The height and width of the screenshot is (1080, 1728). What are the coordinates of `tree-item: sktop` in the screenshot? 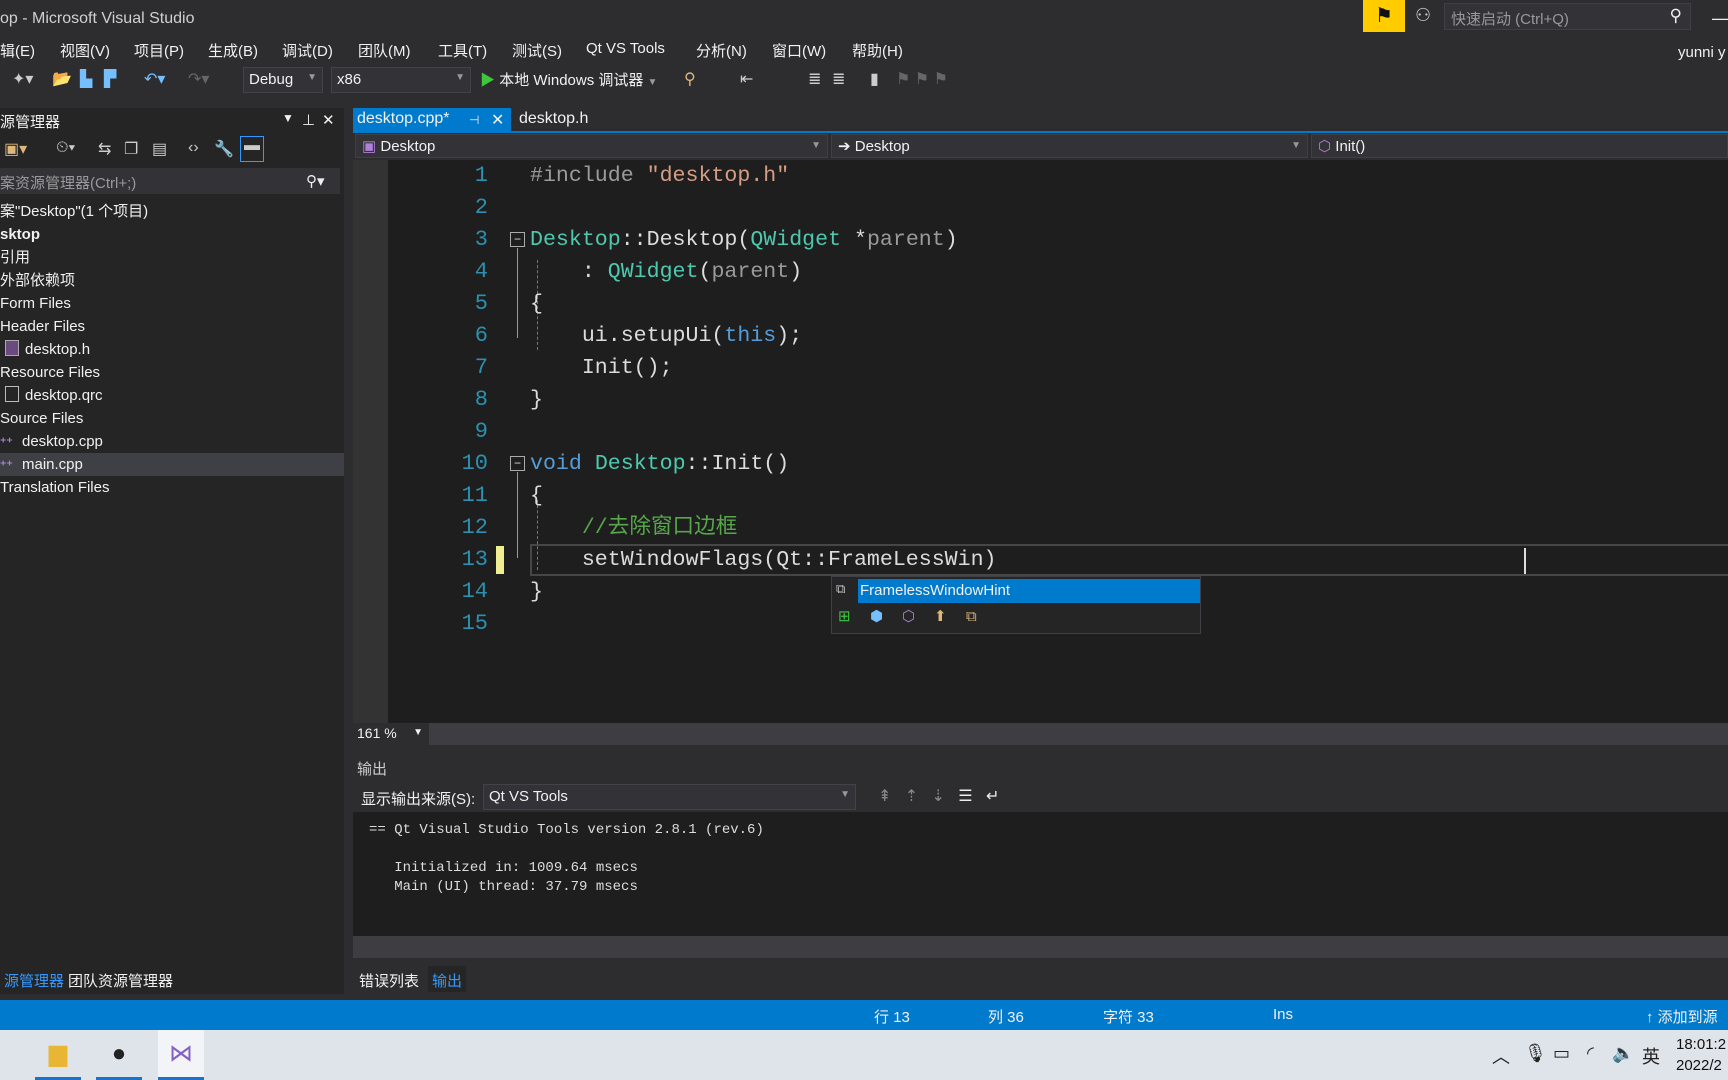 It's located at (172, 234).